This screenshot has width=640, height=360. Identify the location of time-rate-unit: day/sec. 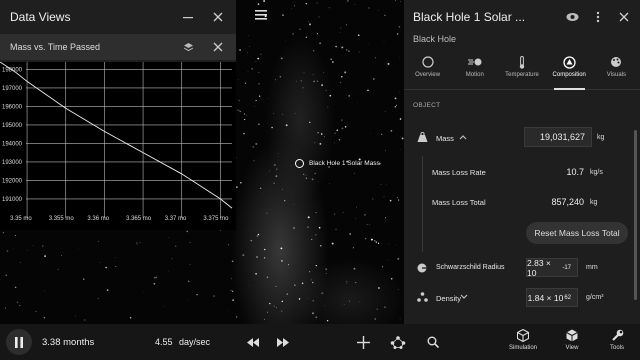
(194, 342).